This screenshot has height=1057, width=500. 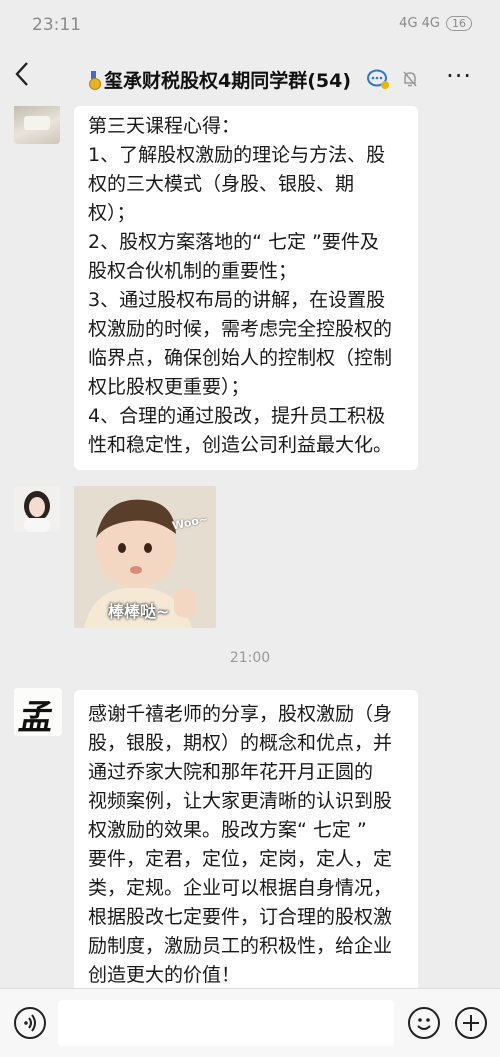 What do you see at coordinates (164, 126) in the screenshot?
I see `message-line: 第三天课程心得：` at bounding box center [164, 126].